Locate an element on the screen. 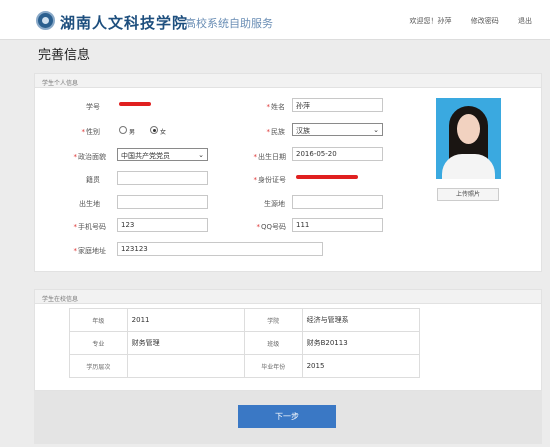  native-place-field is located at coordinates (162, 178).